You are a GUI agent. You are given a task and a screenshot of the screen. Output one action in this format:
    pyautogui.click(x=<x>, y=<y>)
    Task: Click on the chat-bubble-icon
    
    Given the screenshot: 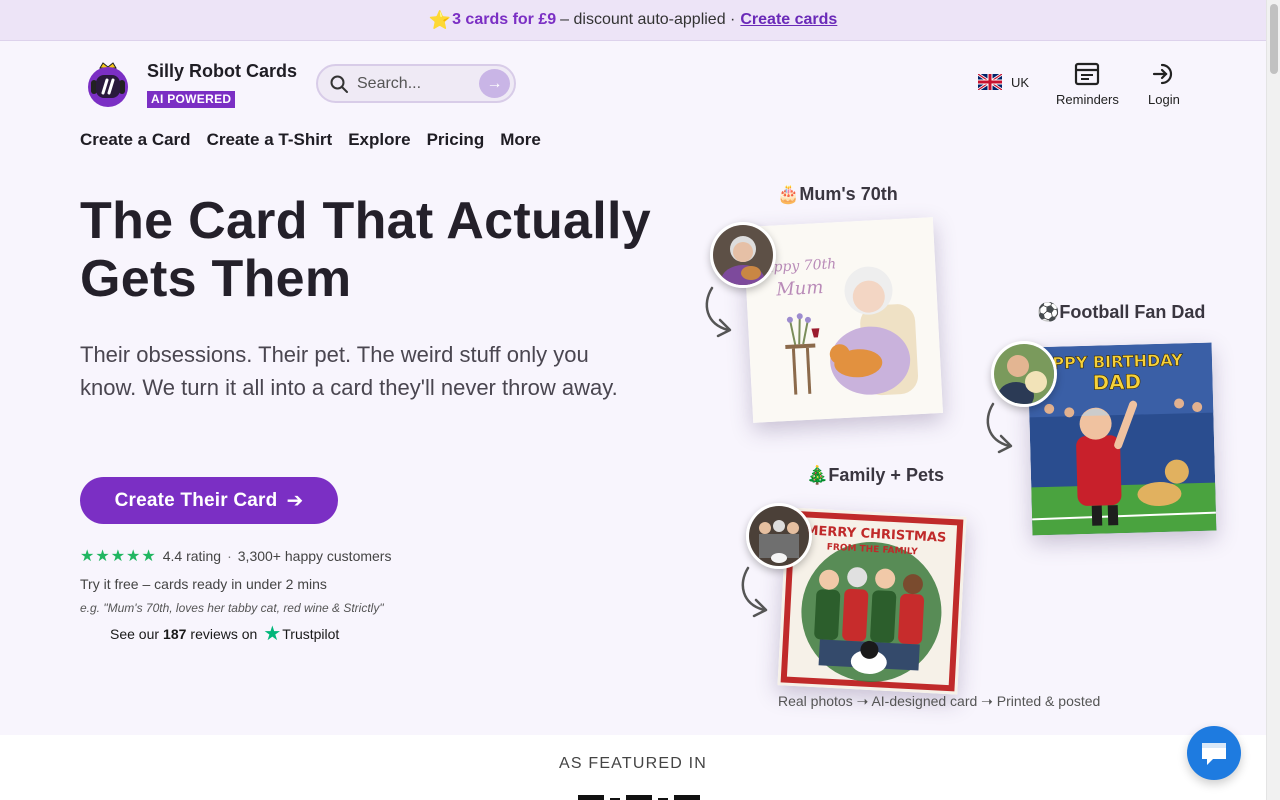 What is the action you would take?
    pyautogui.click(x=1214, y=754)
    